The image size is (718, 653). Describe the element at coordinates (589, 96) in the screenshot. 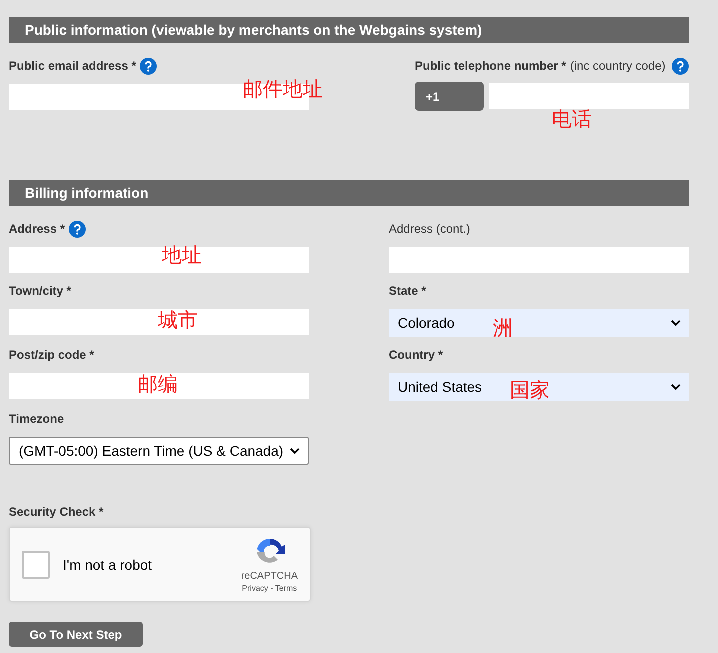

I see `phone-field` at that location.